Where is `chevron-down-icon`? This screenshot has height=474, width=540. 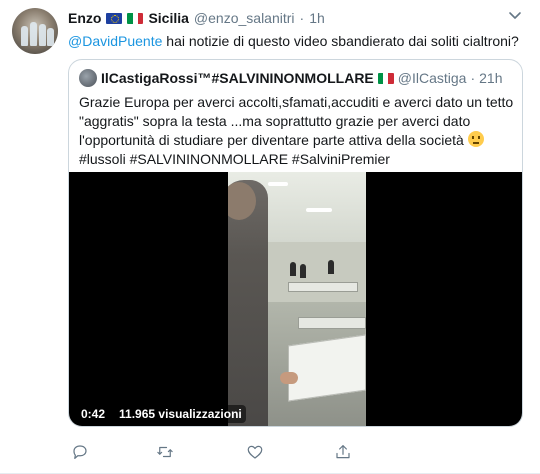 chevron-down-icon is located at coordinates (515, 15).